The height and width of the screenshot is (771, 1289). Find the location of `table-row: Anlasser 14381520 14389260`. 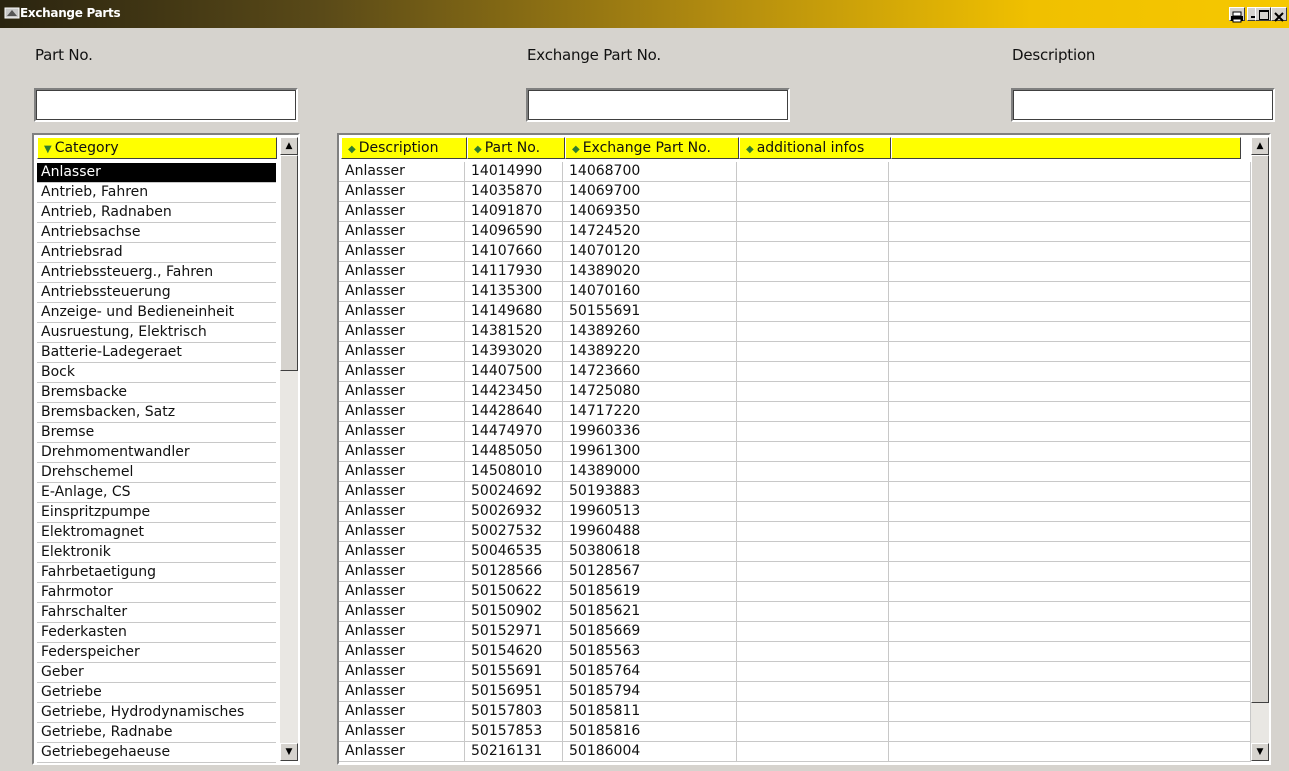

table-row: Anlasser 14381520 14389260 is located at coordinates (795, 332).